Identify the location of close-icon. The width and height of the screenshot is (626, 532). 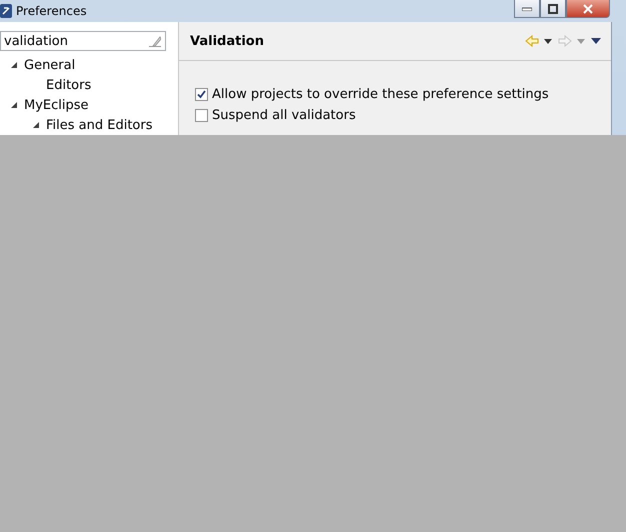
(588, 9).